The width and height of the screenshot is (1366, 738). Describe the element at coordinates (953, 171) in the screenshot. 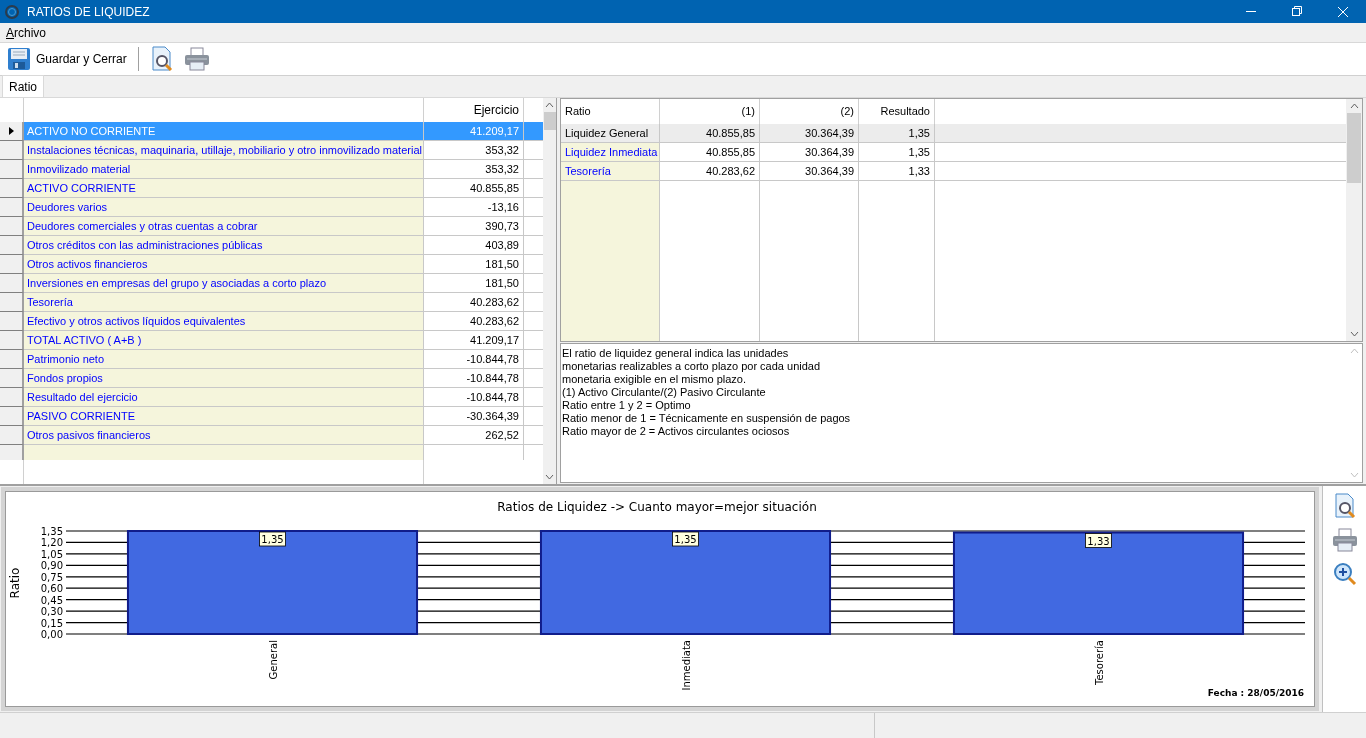

I see `table-row: Tesorería 40.283,62 30.364,39 1,33` at that location.